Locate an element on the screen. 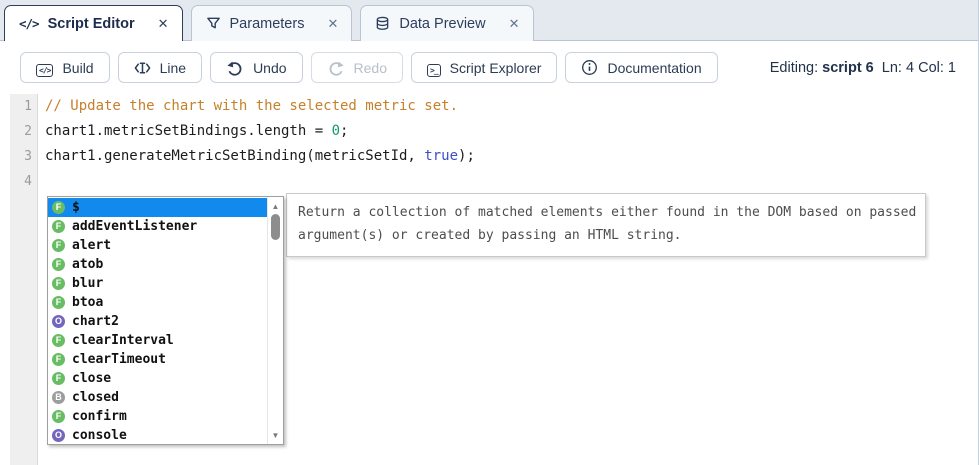  documentation-icon is located at coordinates (589, 67).